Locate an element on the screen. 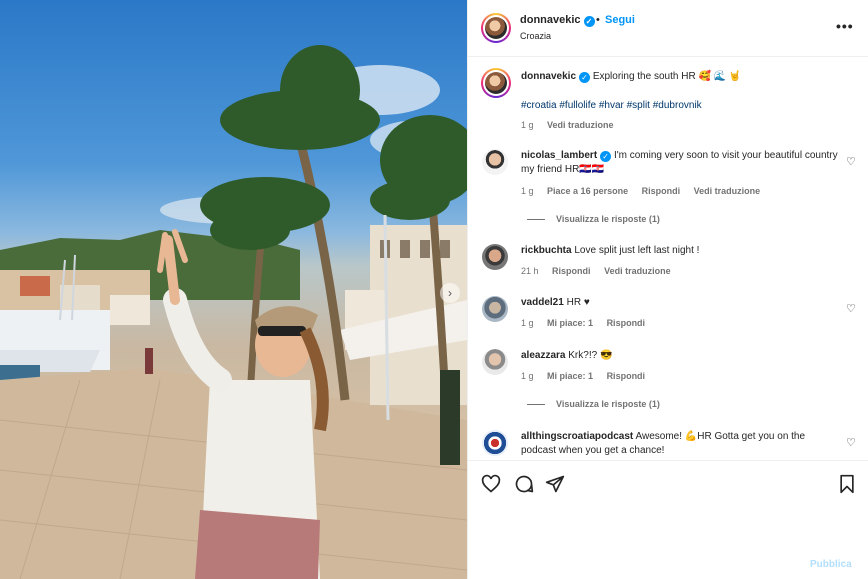 The height and width of the screenshot is (579, 868). comment-username: nicolas_lambert is located at coordinates (559, 155).